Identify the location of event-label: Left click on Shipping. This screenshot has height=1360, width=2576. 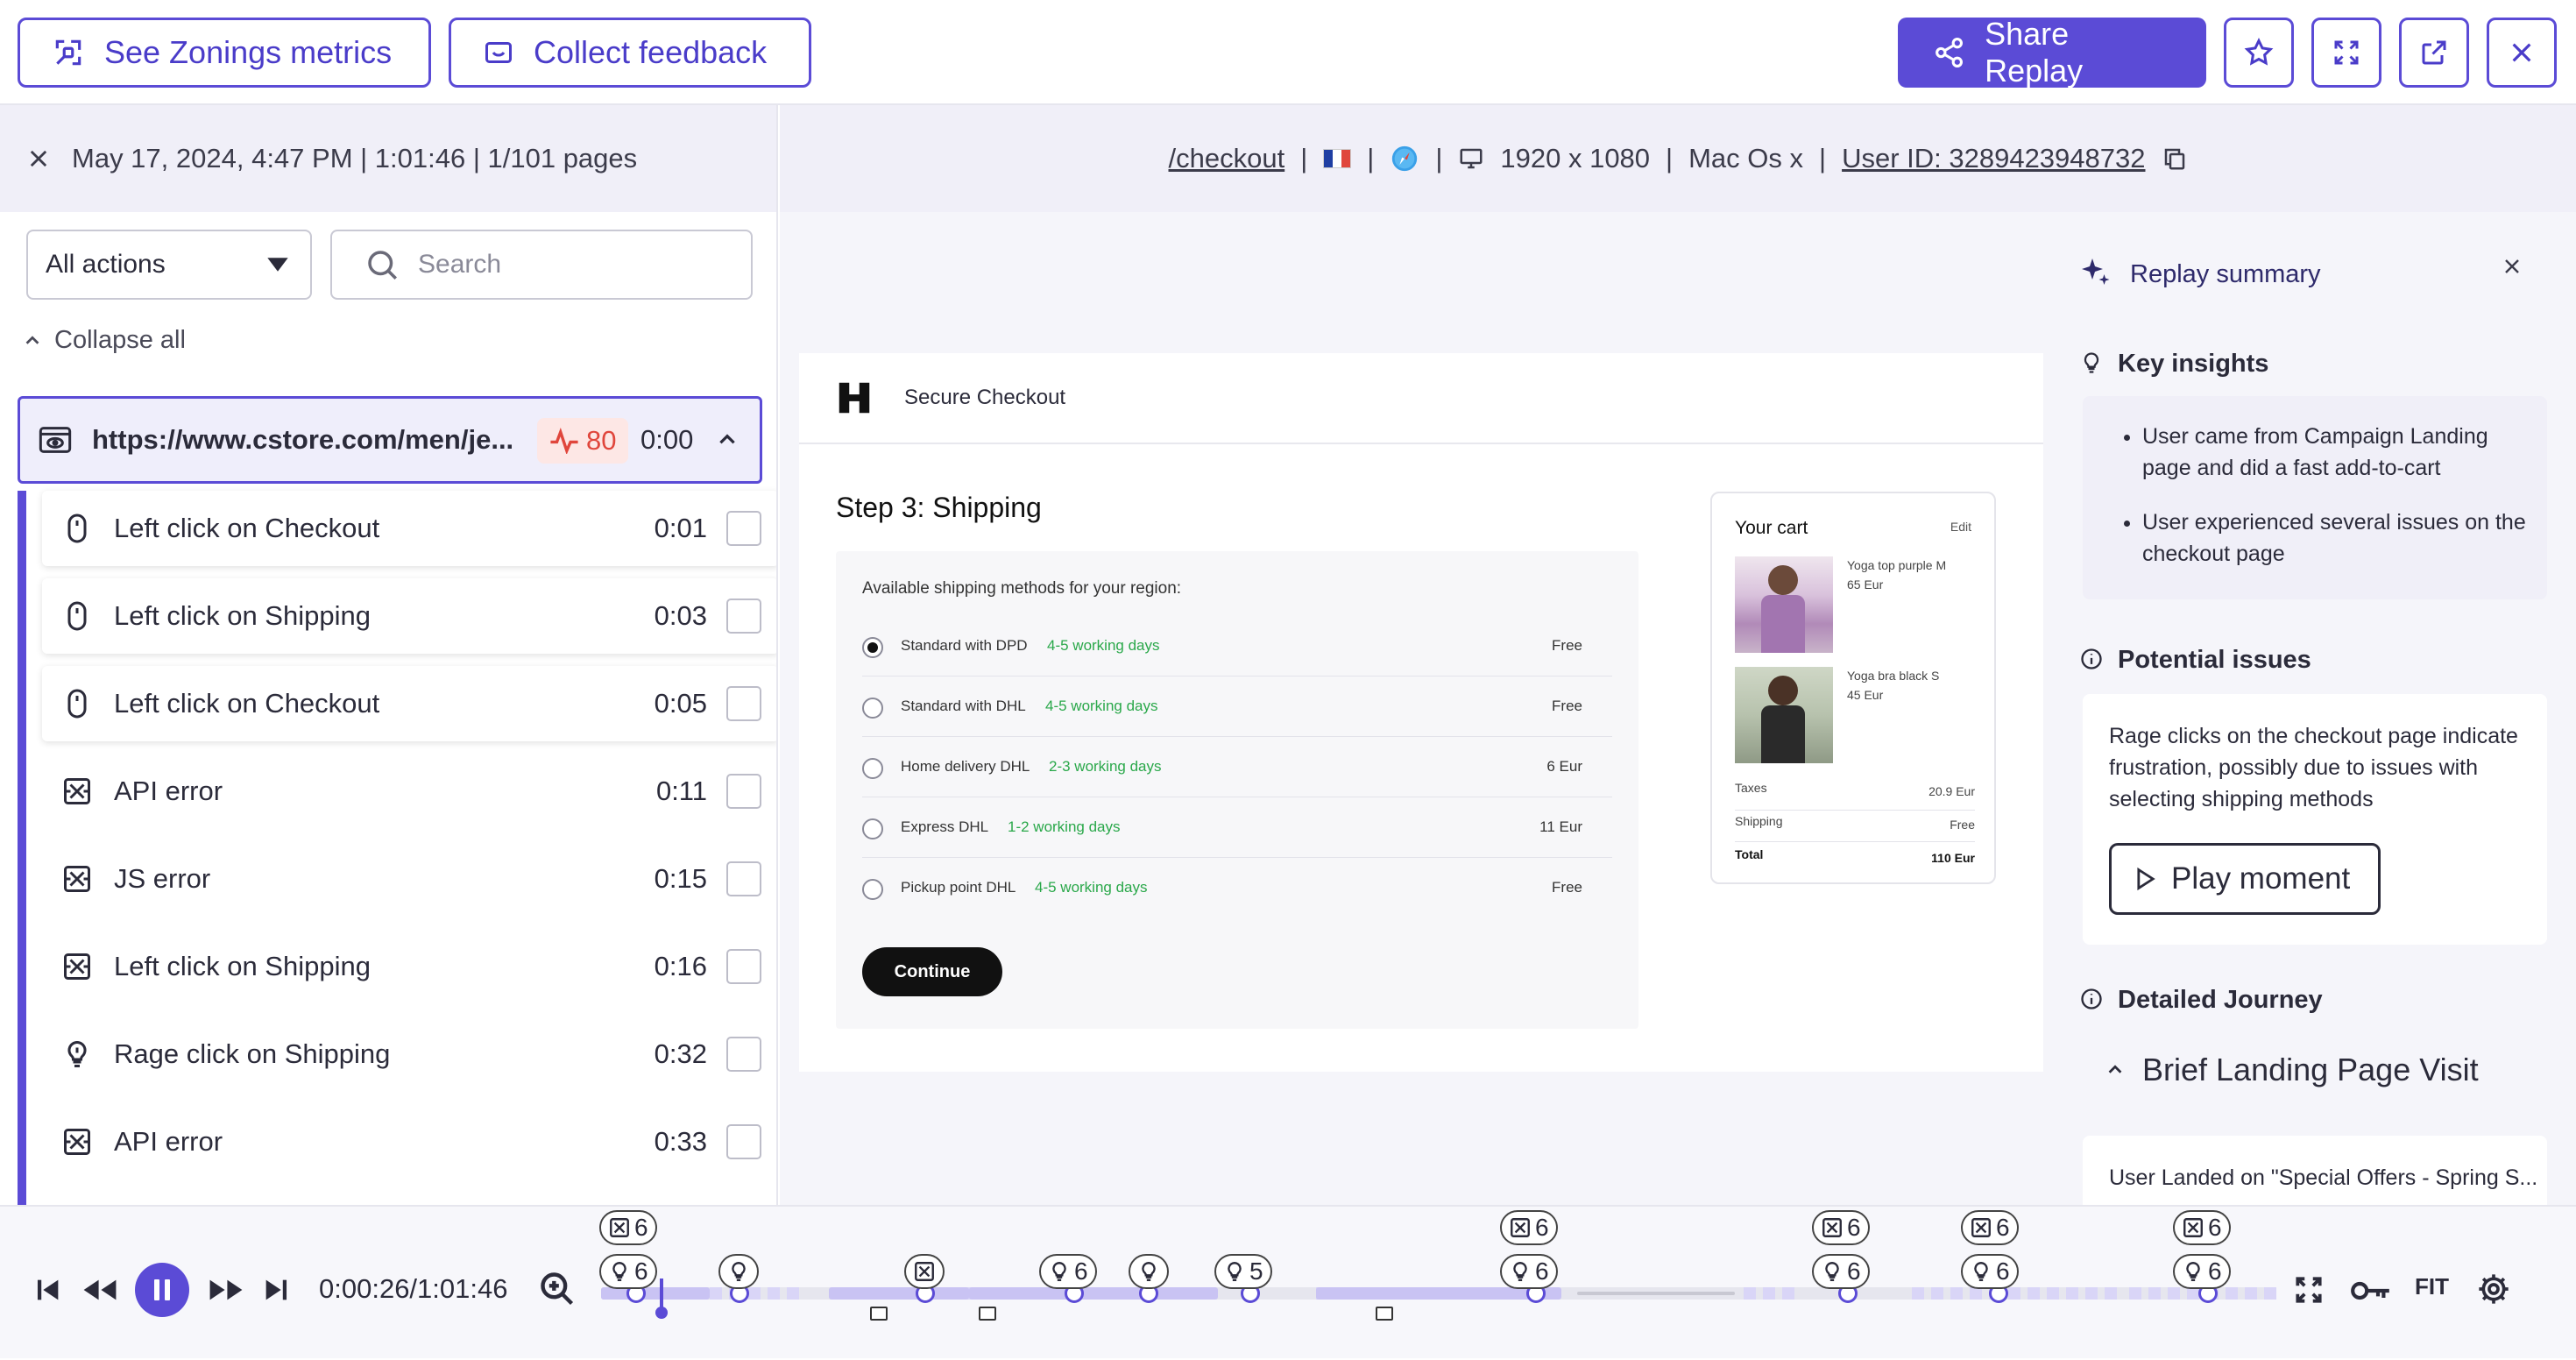
(242, 615).